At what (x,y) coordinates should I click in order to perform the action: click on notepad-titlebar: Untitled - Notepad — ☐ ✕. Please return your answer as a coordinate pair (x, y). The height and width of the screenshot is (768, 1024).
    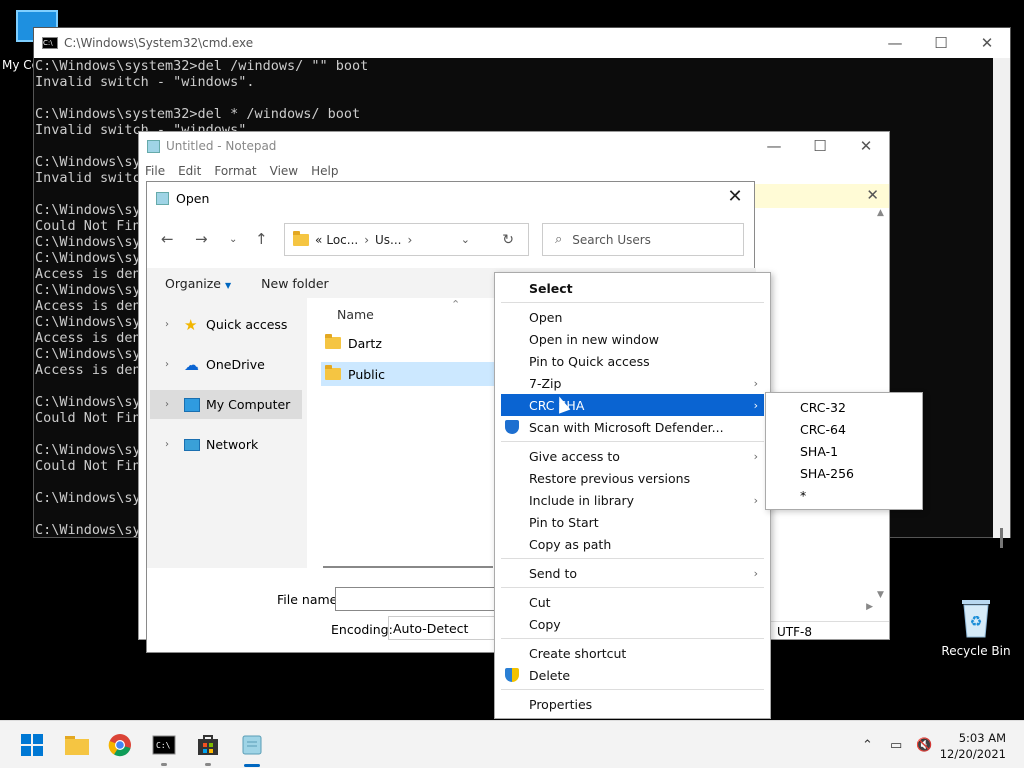
    Looking at the image, I should click on (514, 146).